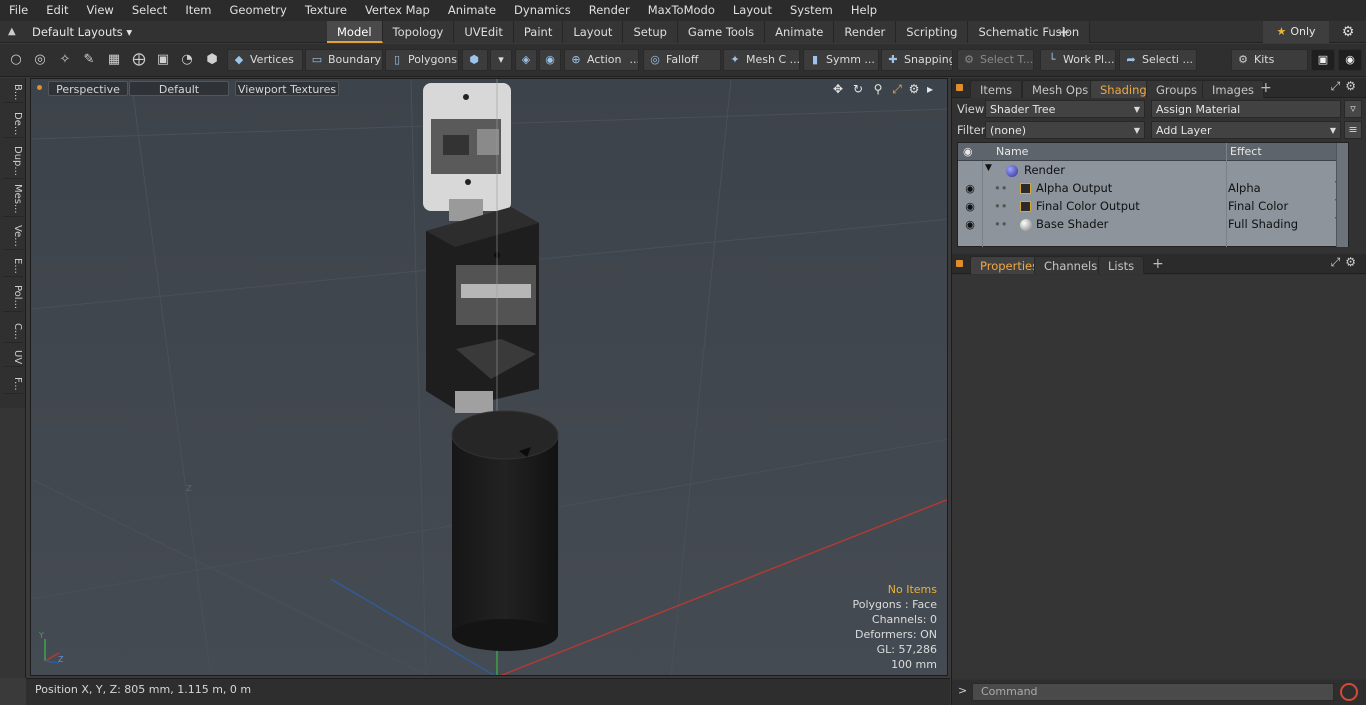  What do you see at coordinates (1350, 60) in the screenshot?
I see `unreal-button: ◉` at bounding box center [1350, 60].